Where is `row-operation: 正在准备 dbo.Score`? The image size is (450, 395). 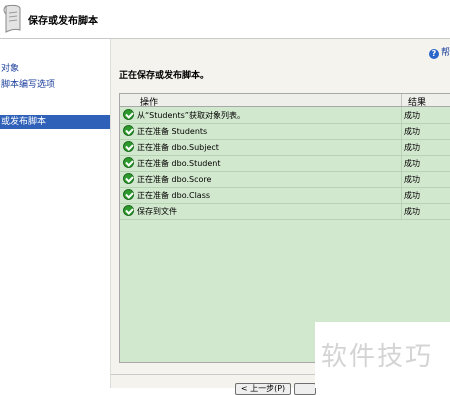
row-operation: 正在准备 dbo.Score is located at coordinates (174, 179).